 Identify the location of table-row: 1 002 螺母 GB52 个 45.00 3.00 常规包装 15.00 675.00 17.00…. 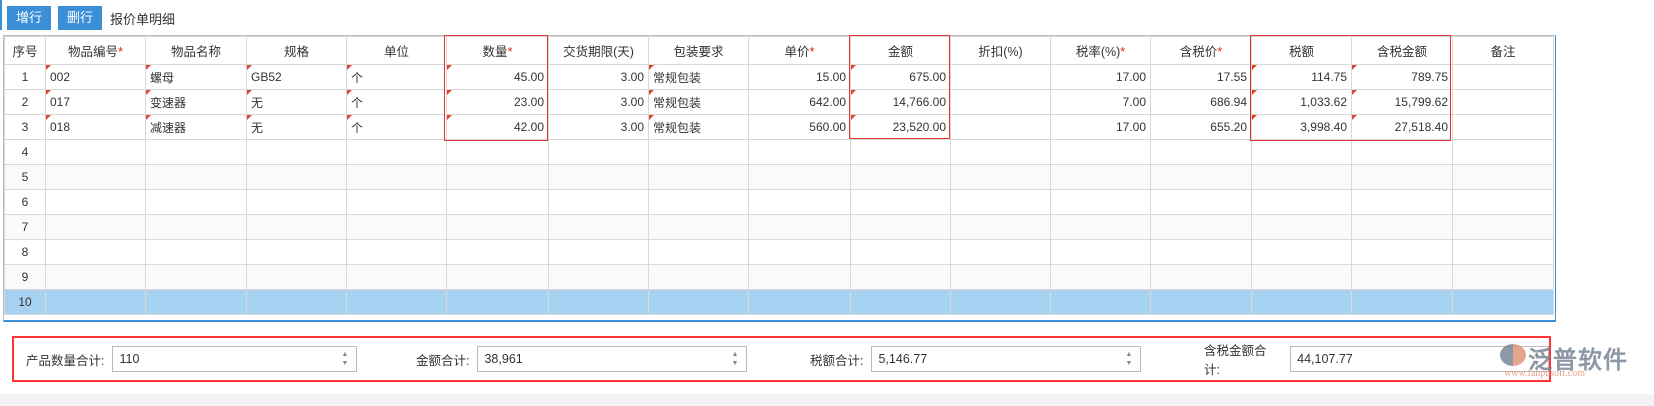
(779, 77).